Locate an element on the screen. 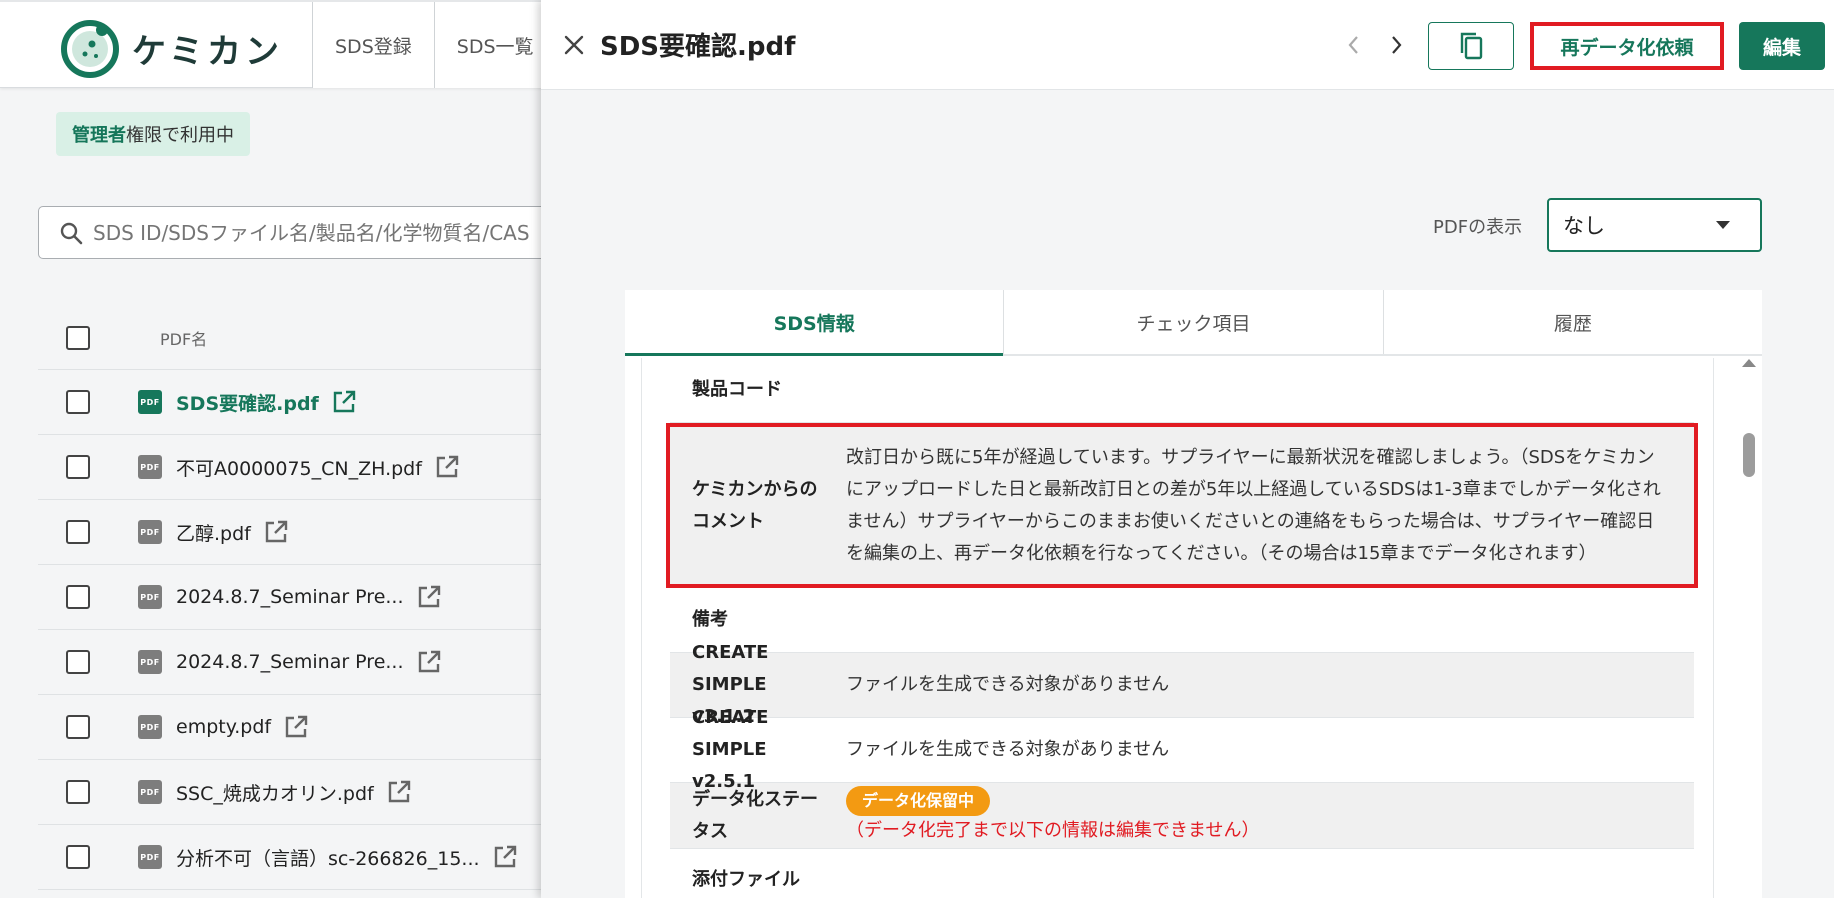 This screenshot has height=898, width=1834. tab-history: 履歴 is located at coordinates (1572, 322).